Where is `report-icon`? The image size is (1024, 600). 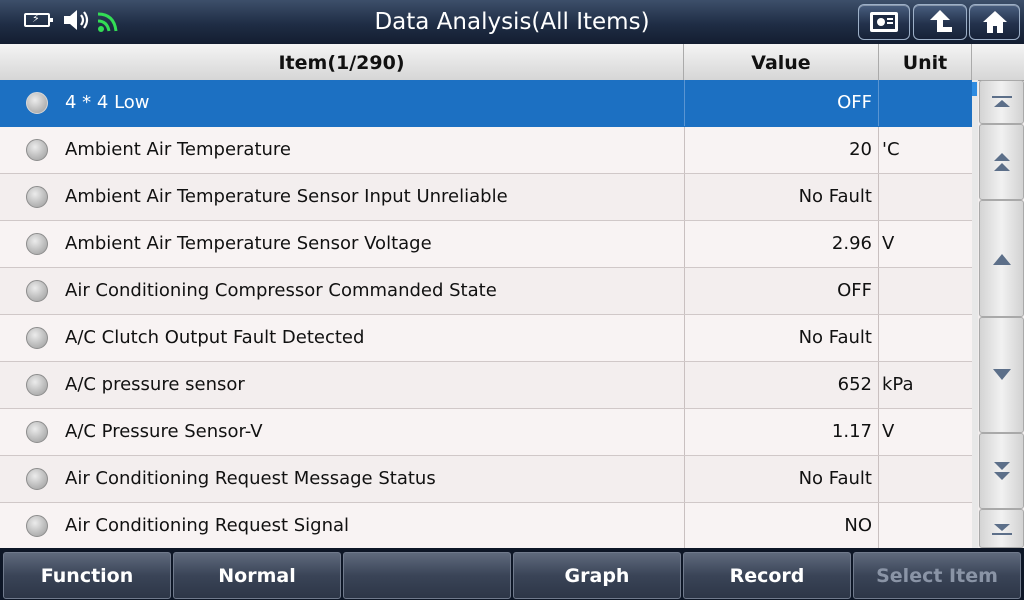 report-icon is located at coordinates (884, 22).